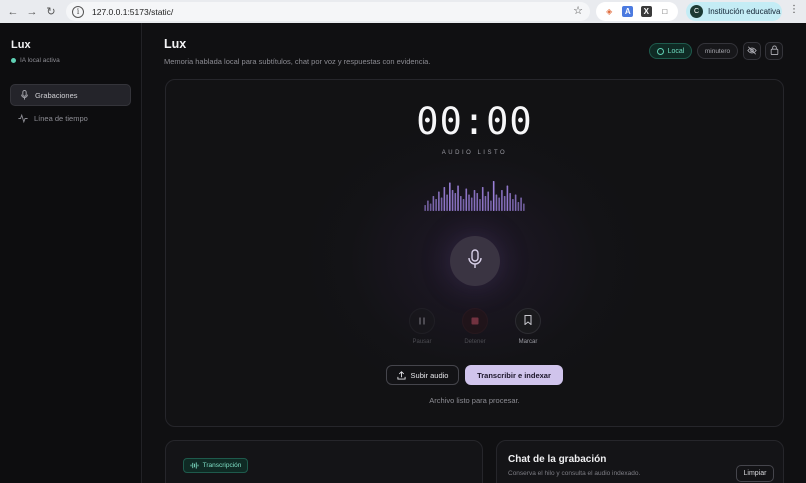  I want to click on local-target-icon, so click(660, 51).